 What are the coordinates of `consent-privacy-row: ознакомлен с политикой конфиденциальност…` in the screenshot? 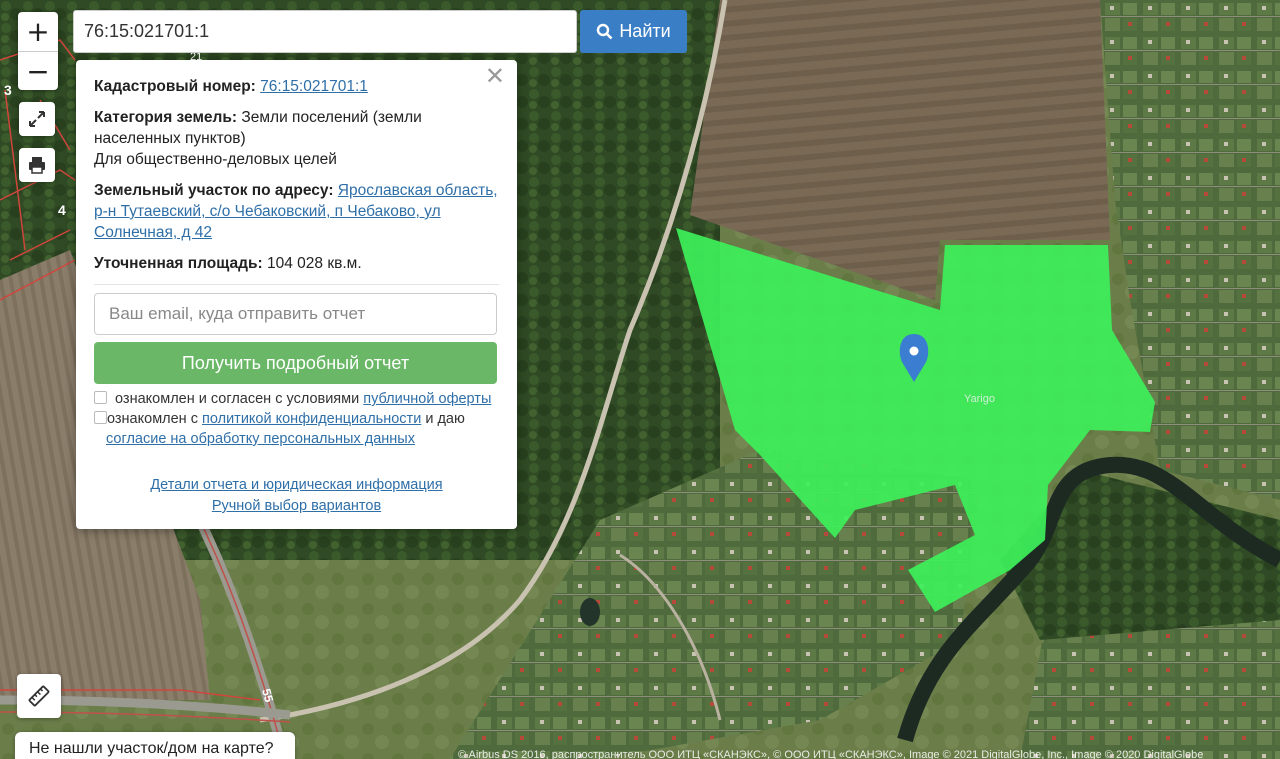 It's located at (296, 429).